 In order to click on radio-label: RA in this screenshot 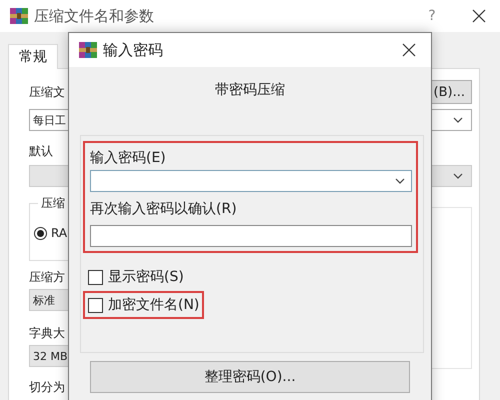, I will do `click(59, 233)`.